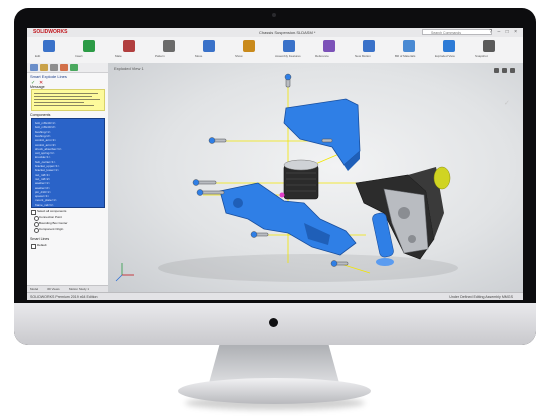 The width and height of the screenshot is (549, 418). Describe the element at coordinates (40, 239) in the screenshot. I see `smart-lines-heading: Smart Lines` at that location.